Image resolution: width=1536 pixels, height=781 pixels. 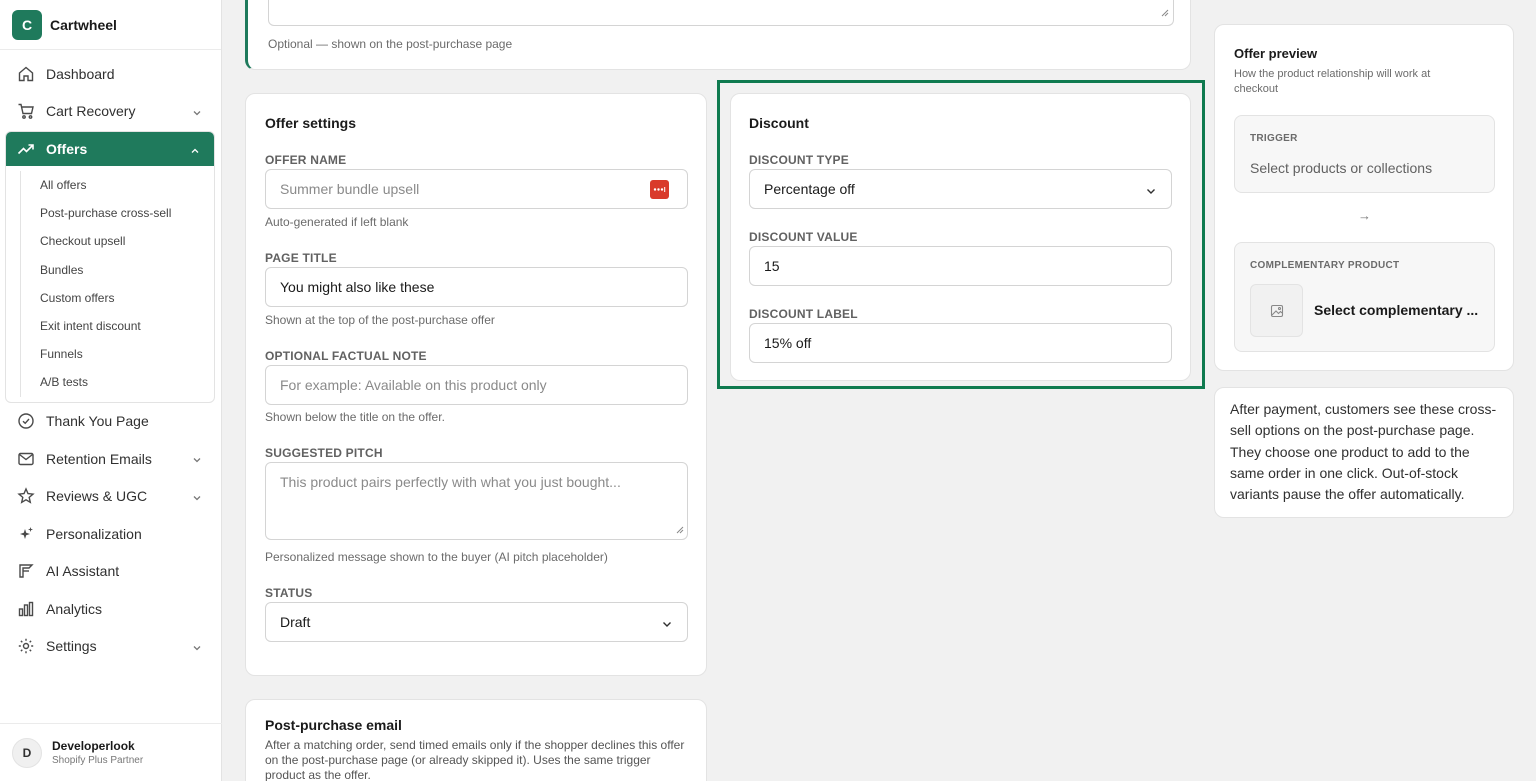 What do you see at coordinates (127, 382) in the screenshot?
I see `sub-item-ab-tests: A/B tests` at bounding box center [127, 382].